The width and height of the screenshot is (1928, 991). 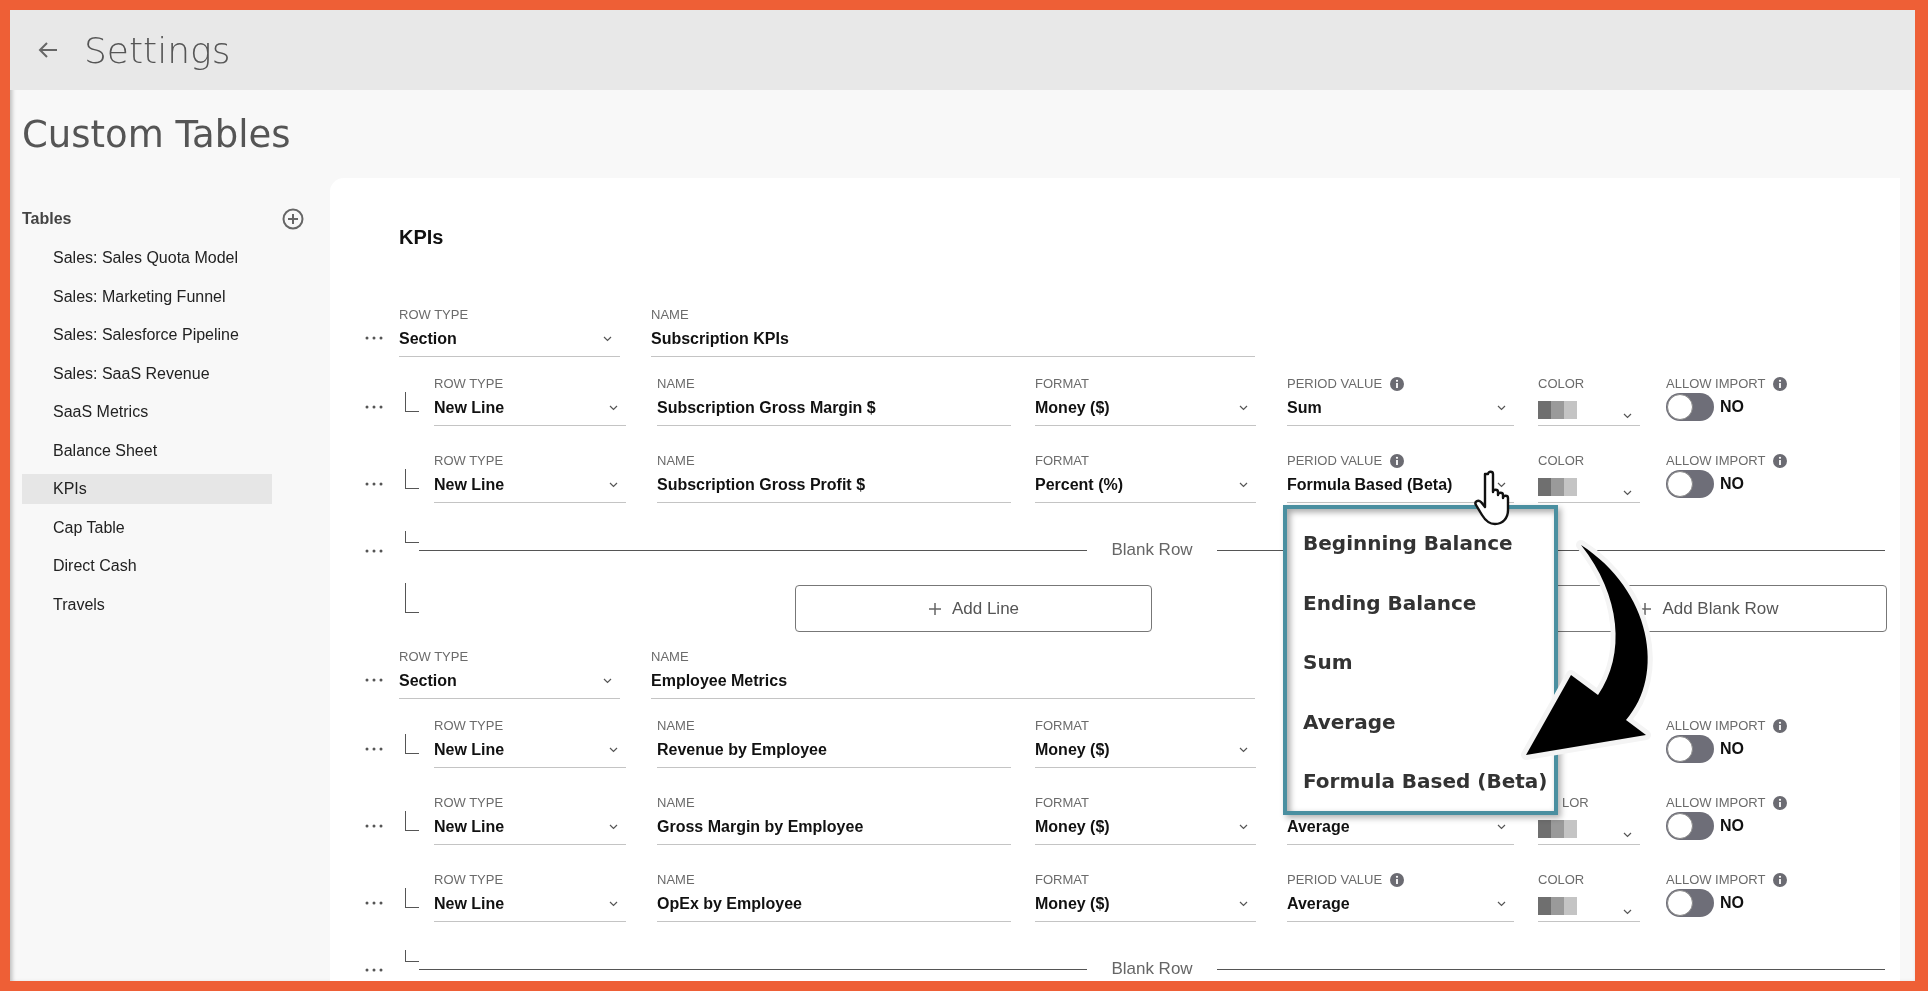 What do you see at coordinates (1304, 408) in the screenshot?
I see `field-value: Sum` at bounding box center [1304, 408].